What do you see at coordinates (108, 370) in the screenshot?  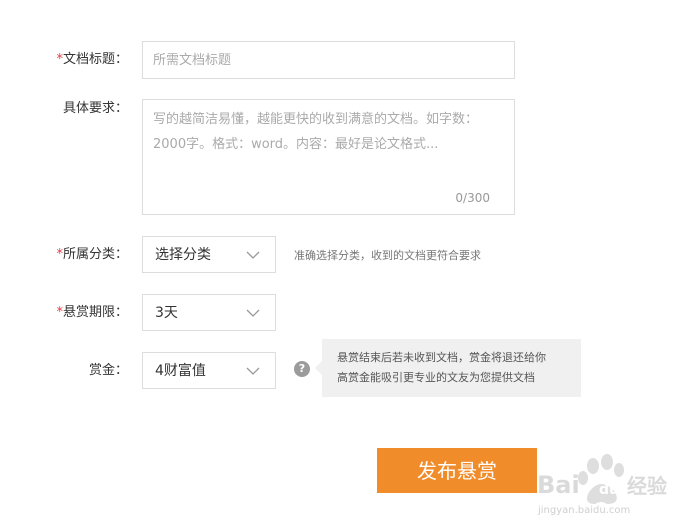 I see `reward-label: 赏金：` at bounding box center [108, 370].